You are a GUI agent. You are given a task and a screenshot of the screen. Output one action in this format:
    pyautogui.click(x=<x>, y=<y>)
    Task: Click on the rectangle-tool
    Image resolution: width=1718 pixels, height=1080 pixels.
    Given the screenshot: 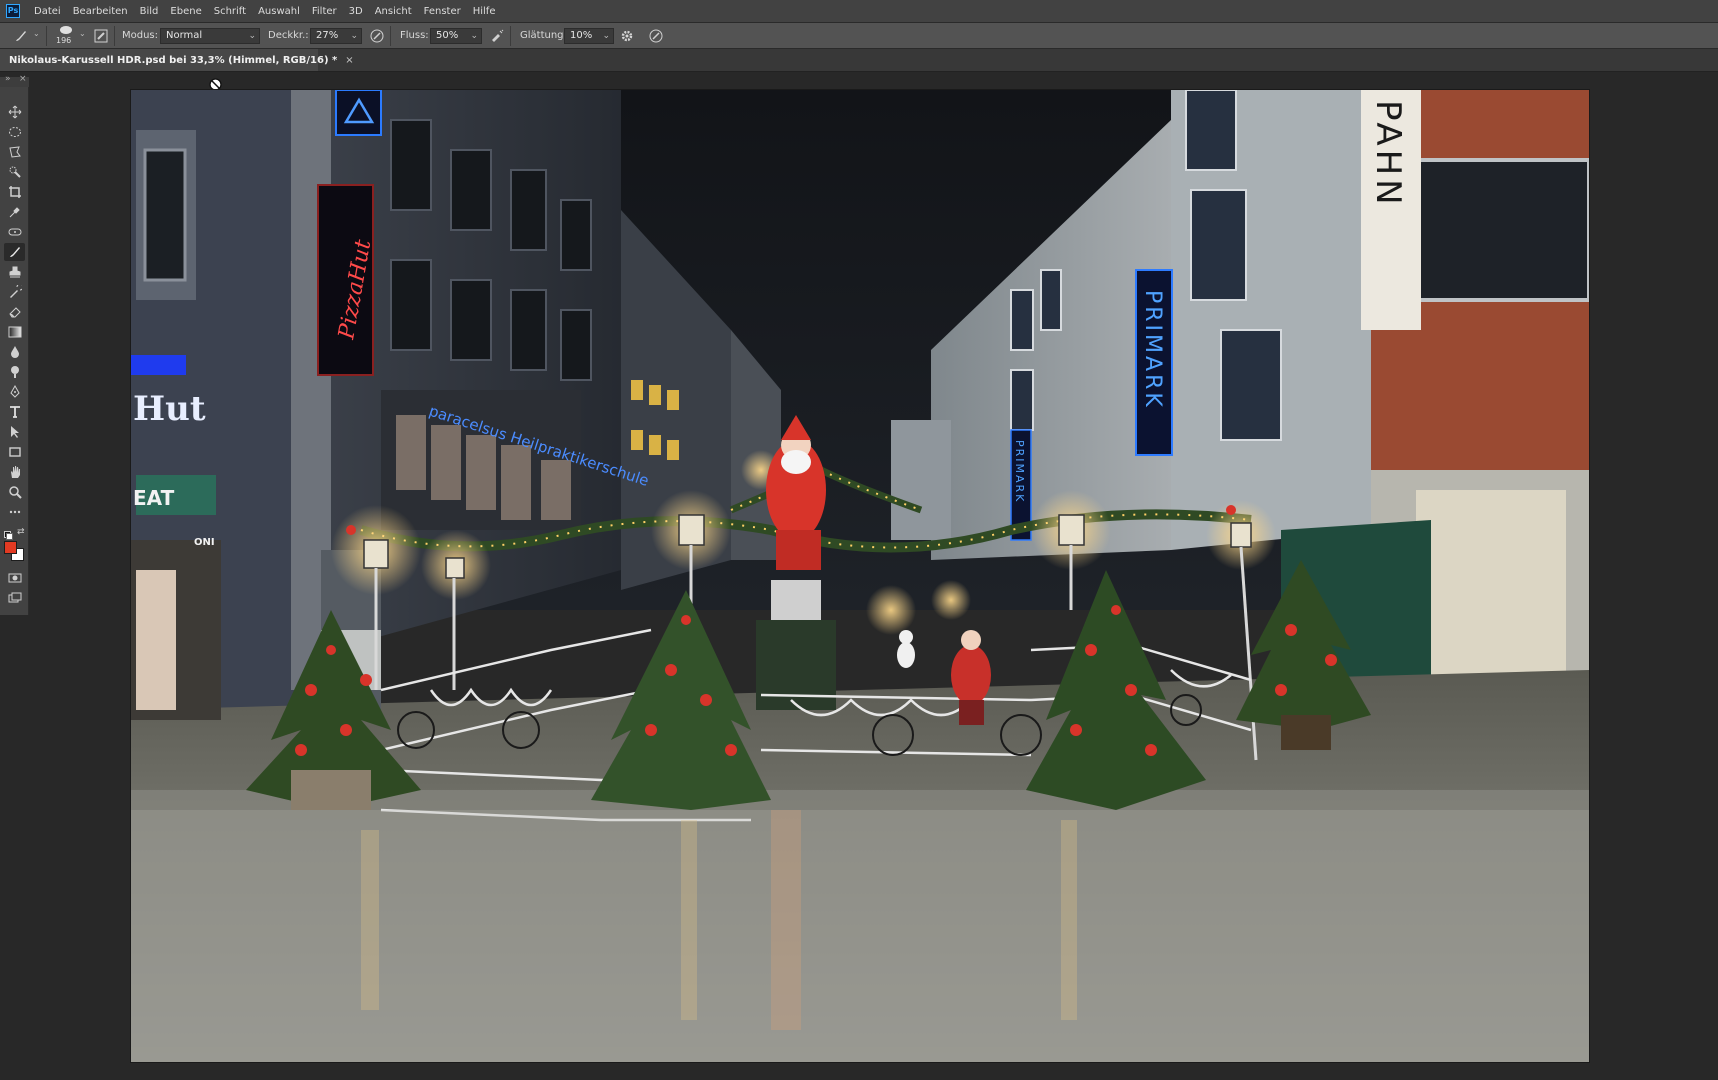 What is the action you would take?
    pyautogui.click(x=14, y=452)
    